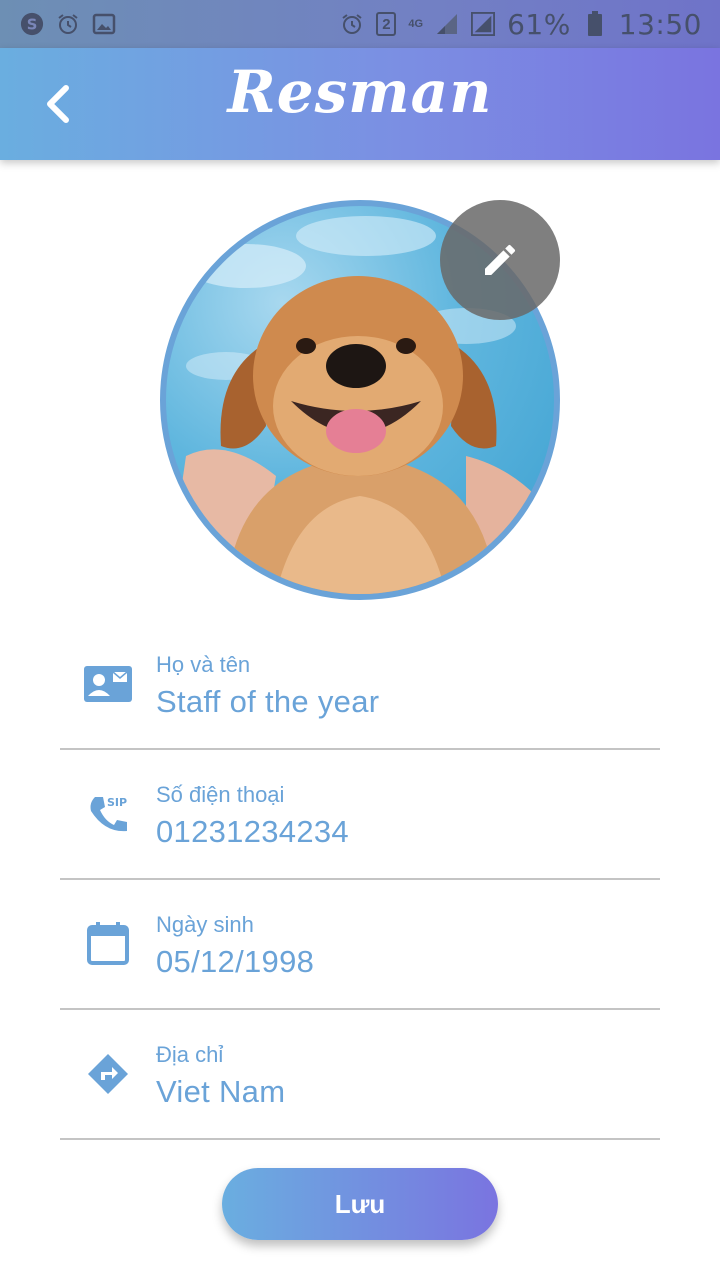 The width and height of the screenshot is (720, 1280). I want to click on field-full-name: Họ và tên Staff of the year, so click(360, 685).